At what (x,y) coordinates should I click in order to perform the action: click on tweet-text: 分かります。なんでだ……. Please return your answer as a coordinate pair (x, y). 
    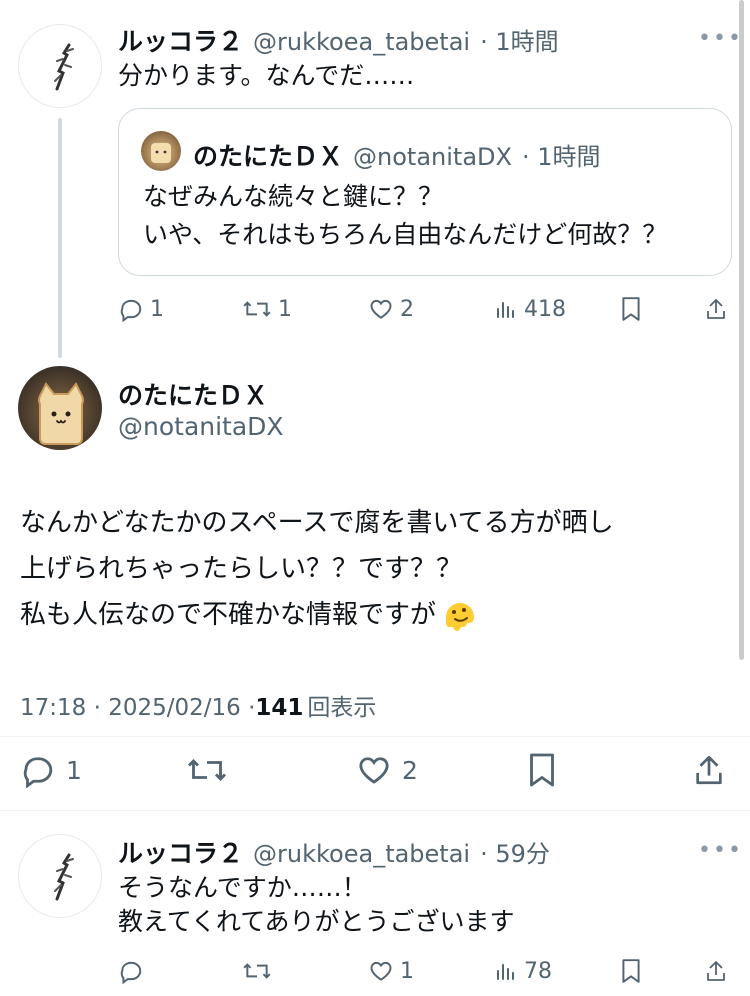
    Looking at the image, I should click on (266, 75).